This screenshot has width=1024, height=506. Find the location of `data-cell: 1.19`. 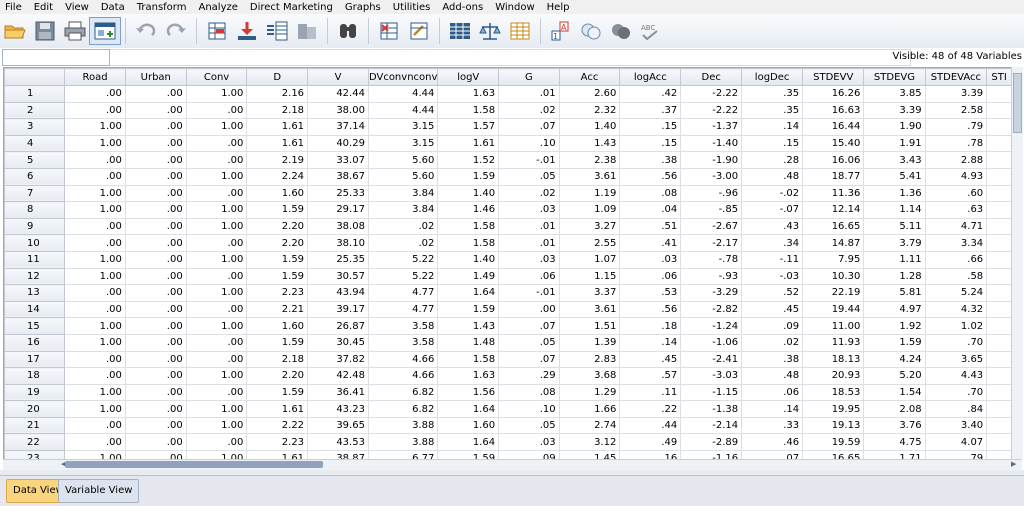

data-cell: 1.19 is located at coordinates (589, 193).